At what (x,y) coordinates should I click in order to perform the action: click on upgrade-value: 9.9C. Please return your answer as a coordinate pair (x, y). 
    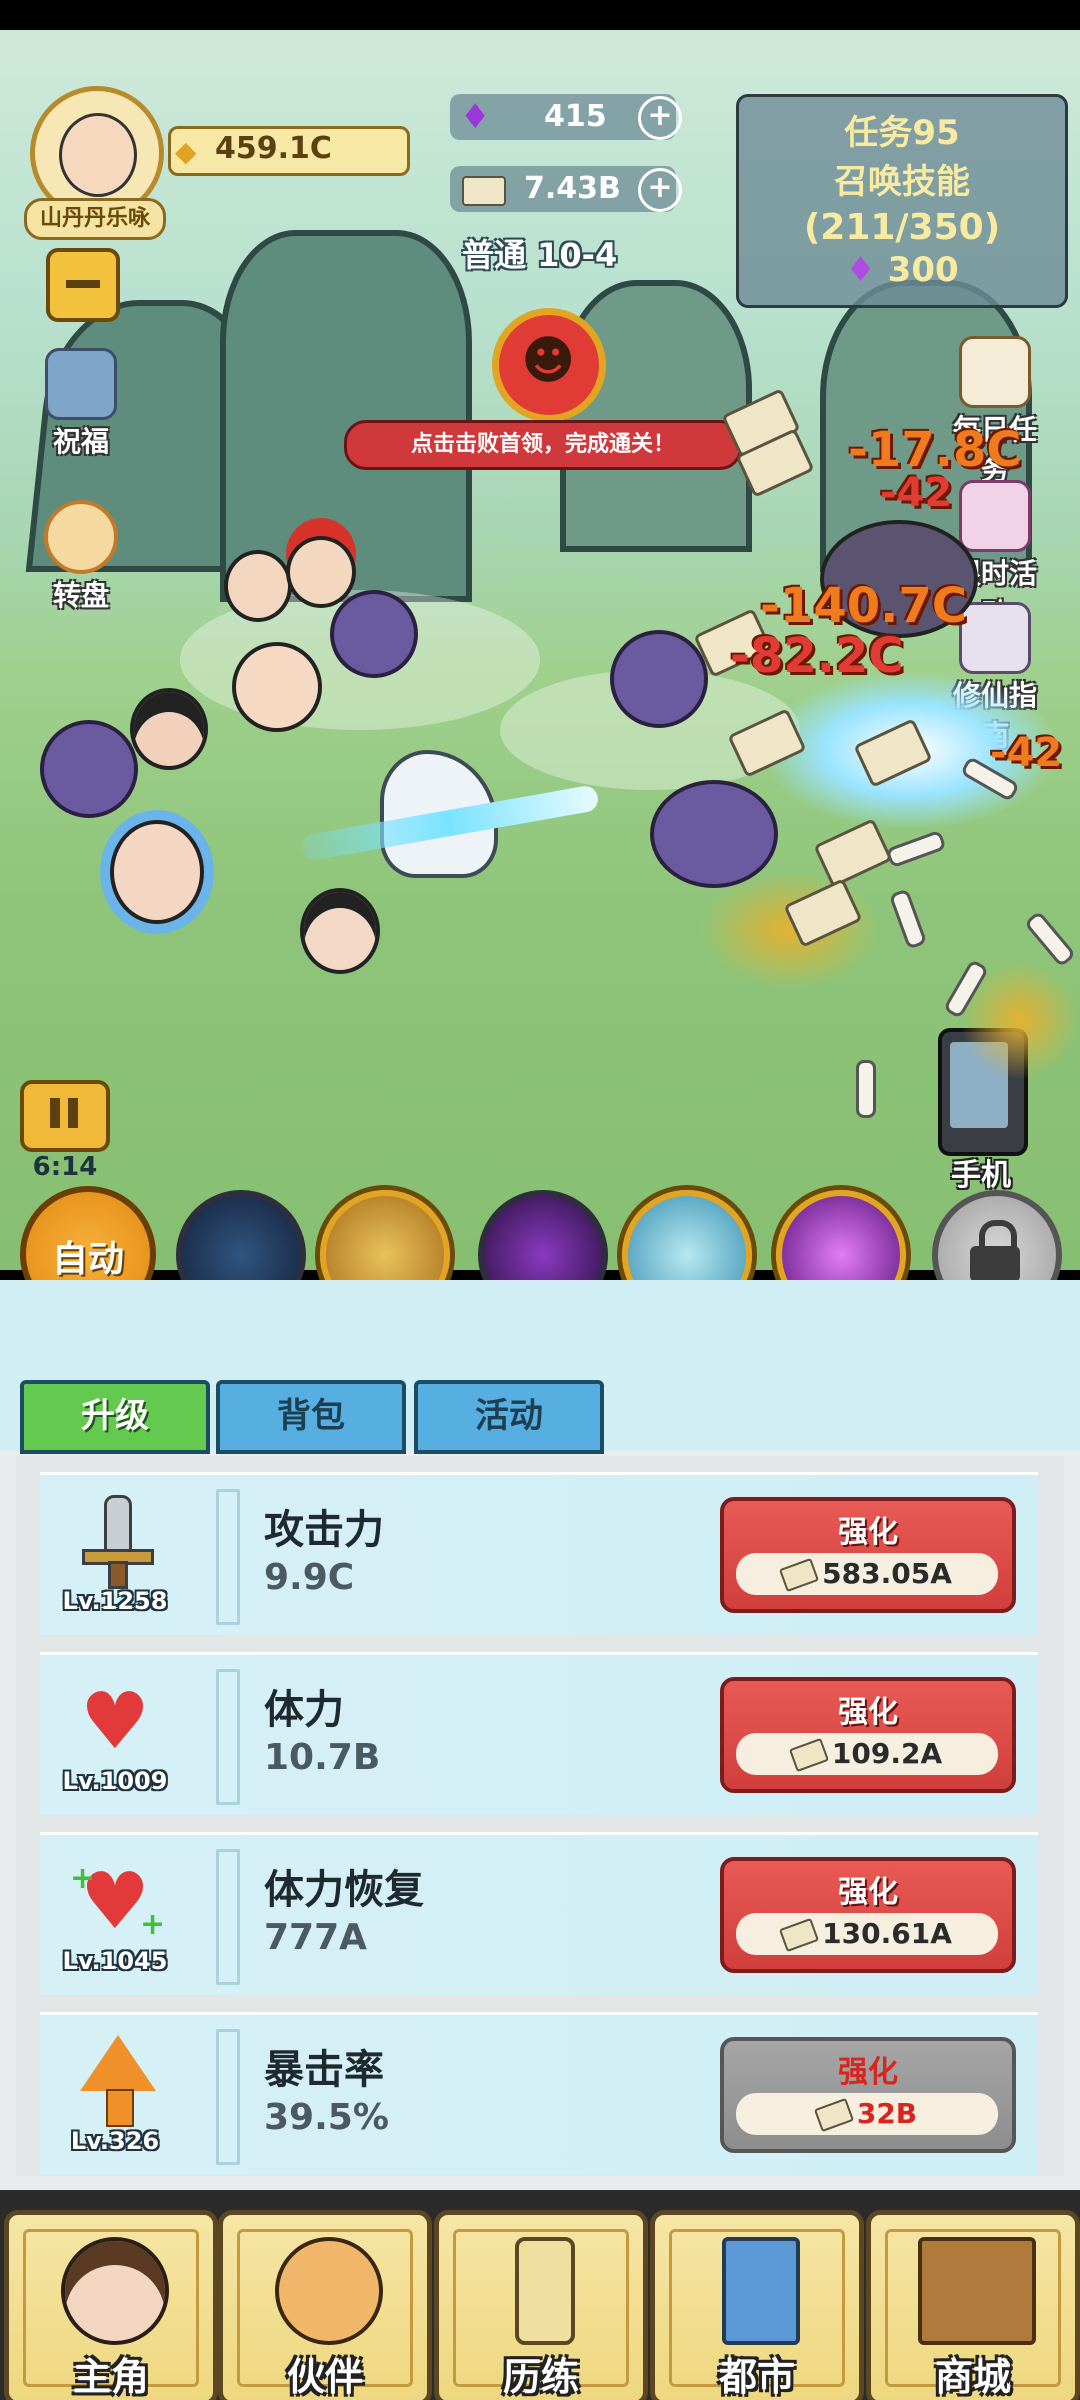
    Looking at the image, I should click on (309, 1577).